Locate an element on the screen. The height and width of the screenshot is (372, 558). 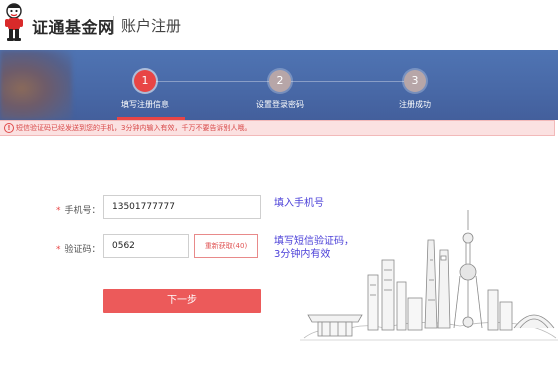
phone-hint: 填入手机号 is located at coordinates (299, 203).